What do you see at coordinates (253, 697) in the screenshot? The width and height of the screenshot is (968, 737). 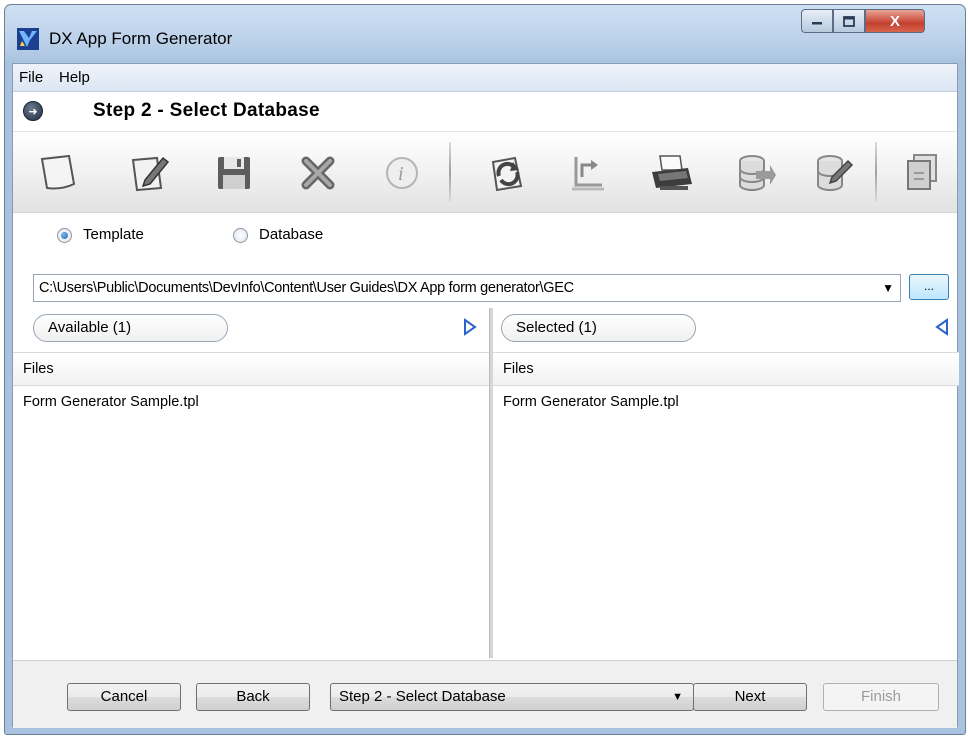 I see `back-button: Back` at bounding box center [253, 697].